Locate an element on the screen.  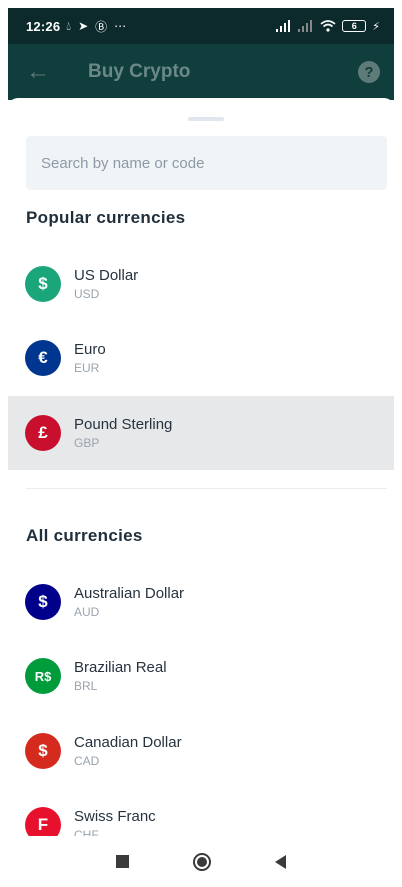
arrow-left-icon: ← is located at coordinates (41, 72).